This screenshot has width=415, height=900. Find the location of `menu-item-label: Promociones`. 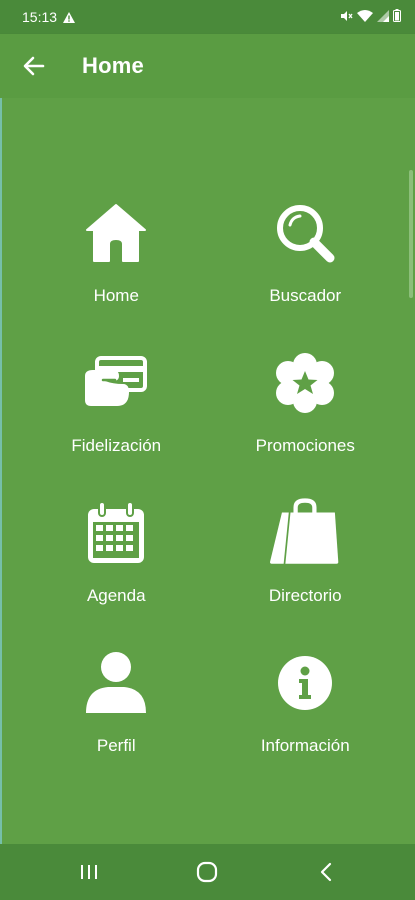

menu-item-label: Promociones is located at coordinates (305, 445).